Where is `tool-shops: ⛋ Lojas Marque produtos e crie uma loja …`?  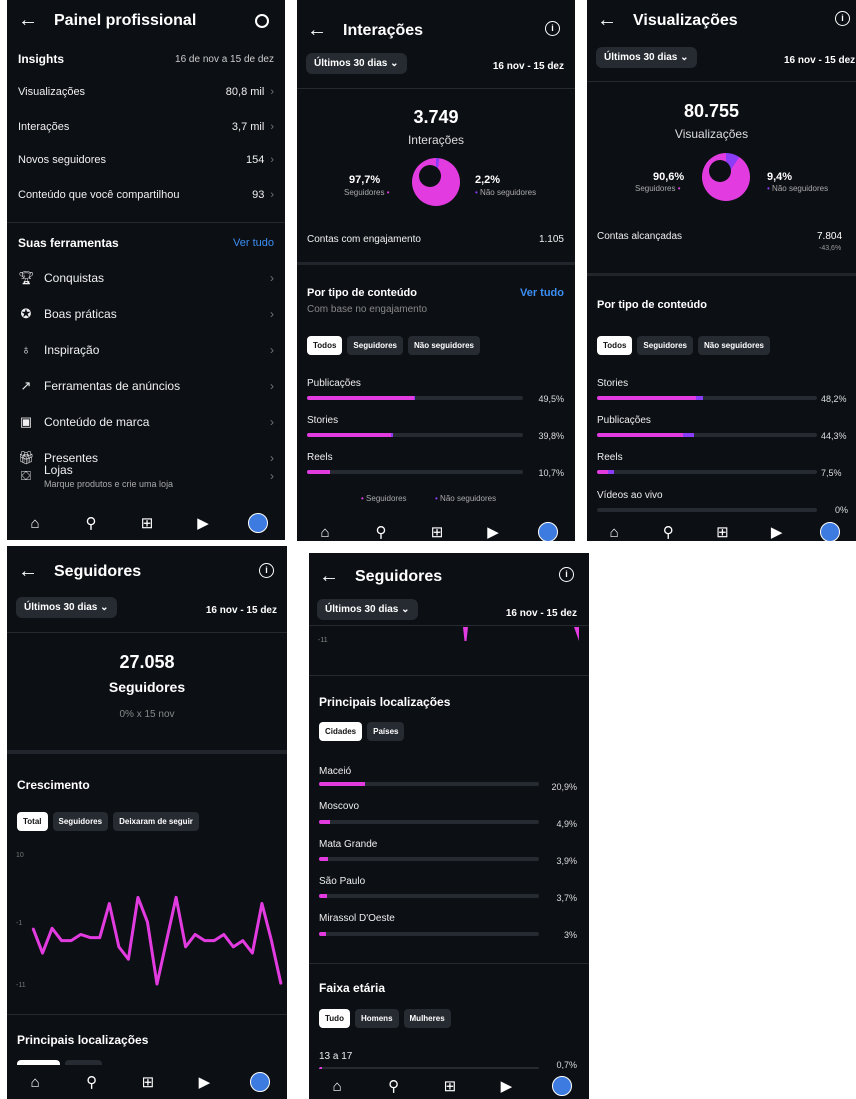 tool-shops: ⛋ Lojas Marque produtos e crie uma loja … is located at coordinates (146, 476).